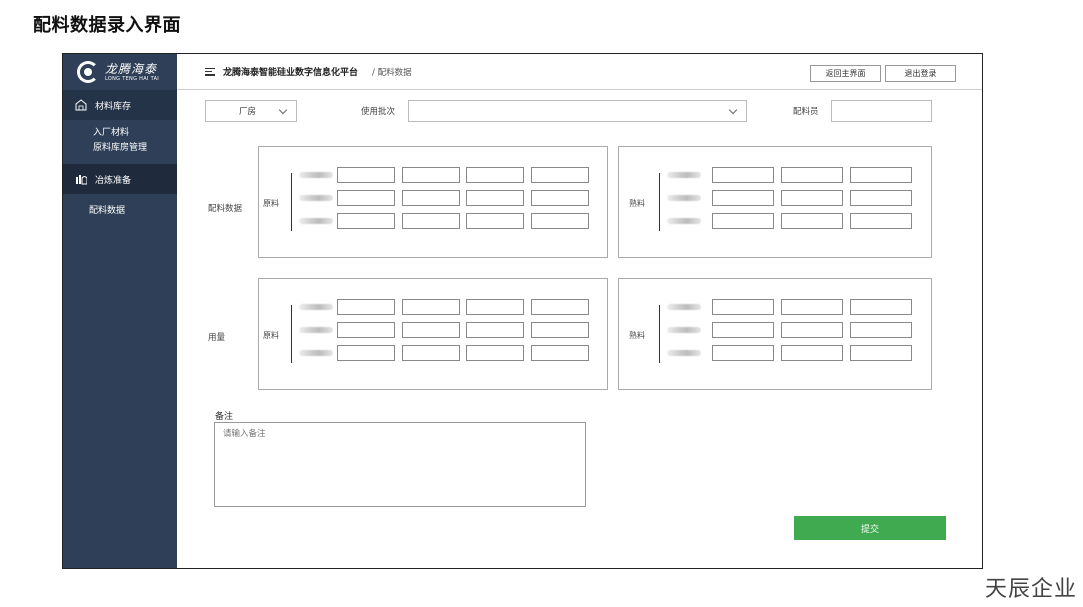 The width and height of the screenshot is (1083, 607). Describe the element at coordinates (225, 209) in the screenshot. I see `section-batching-label: 配料数据` at that location.